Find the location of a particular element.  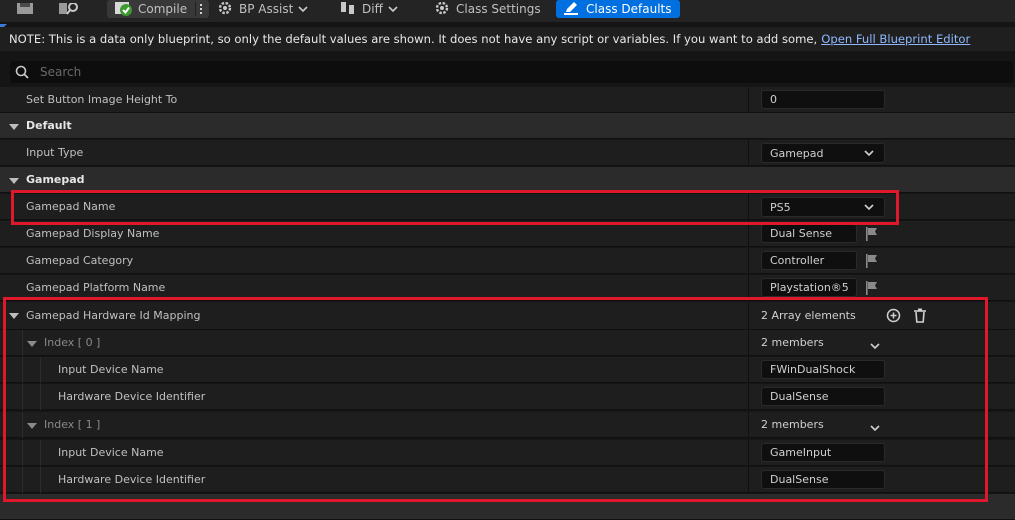

bp-assist-button: BP Assist is located at coordinates (265, 9).